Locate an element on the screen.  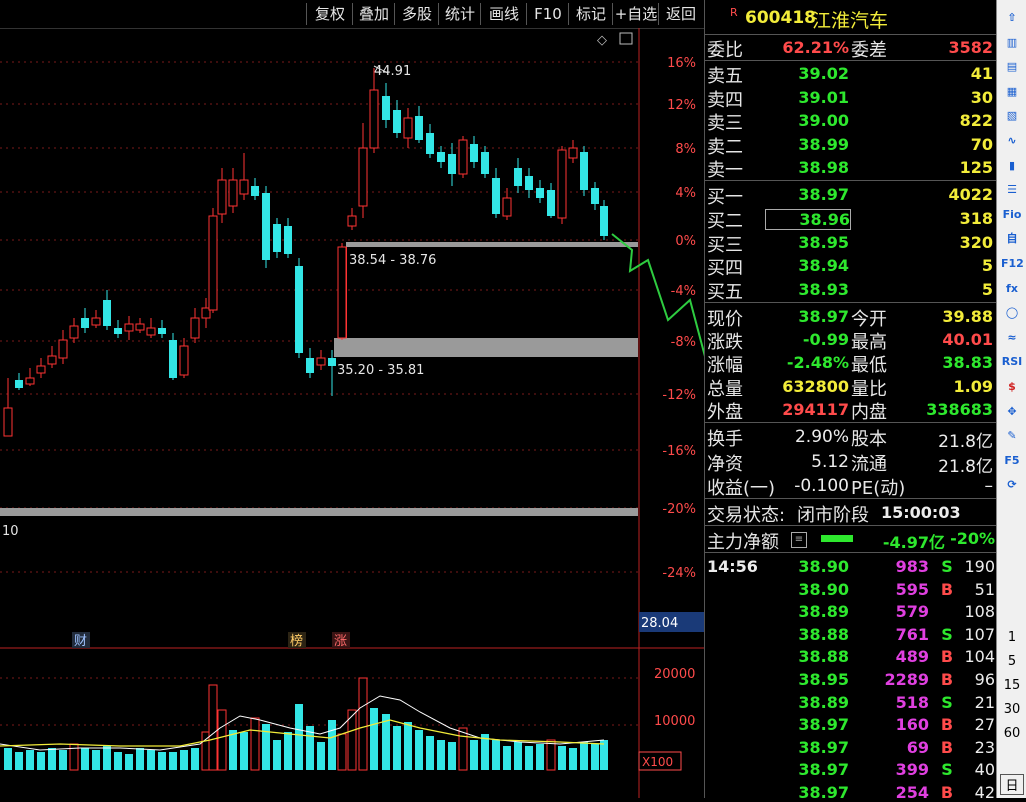
toolbar-add-watchlist-button: +自选 is located at coordinates (635, 14).